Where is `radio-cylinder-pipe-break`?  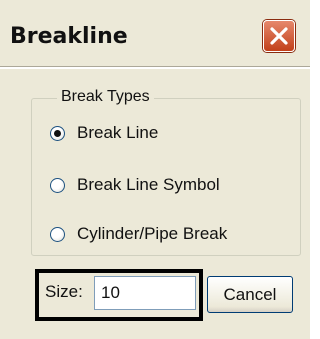
radio-cylinder-pipe-break is located at coordinates (57, 234).